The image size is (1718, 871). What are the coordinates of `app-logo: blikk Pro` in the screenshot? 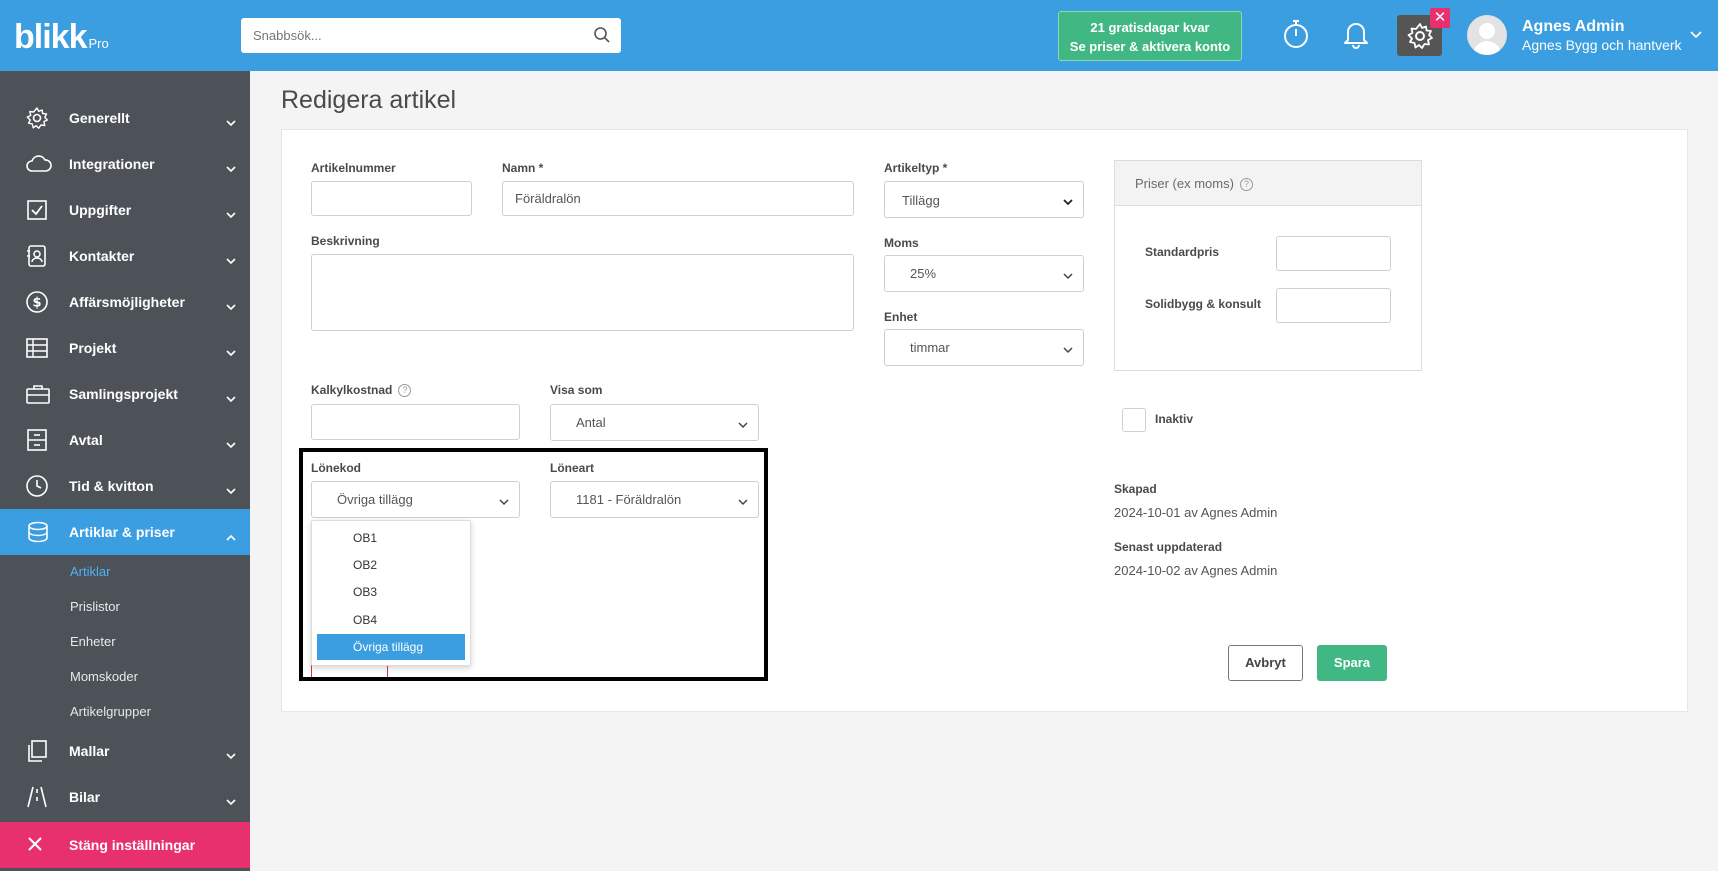 It's located at (61, 37).